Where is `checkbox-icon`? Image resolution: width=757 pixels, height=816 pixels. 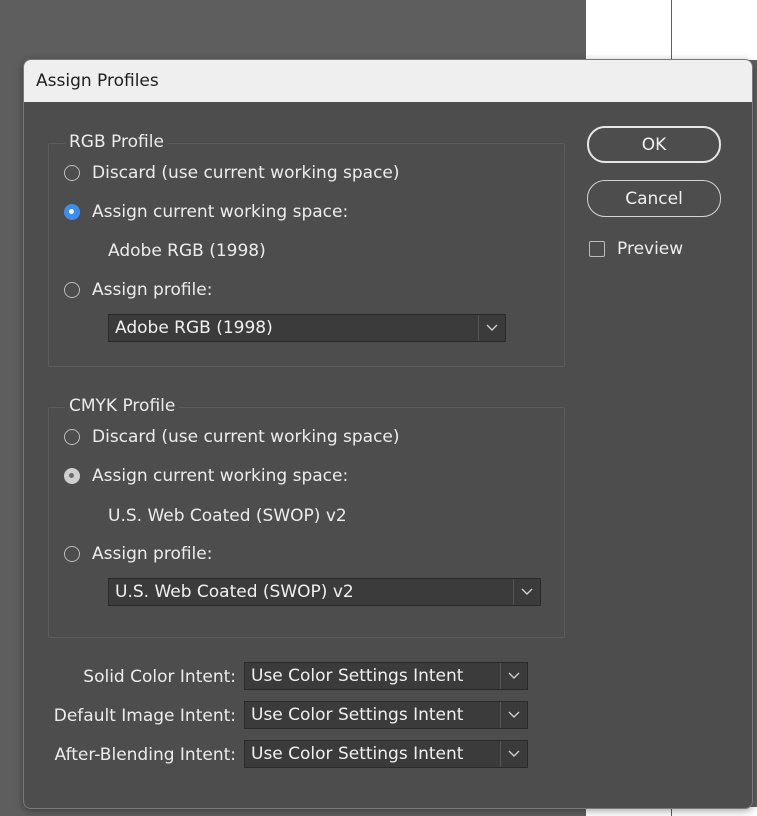 checkbox-icon is located at coordinates (597, 249).